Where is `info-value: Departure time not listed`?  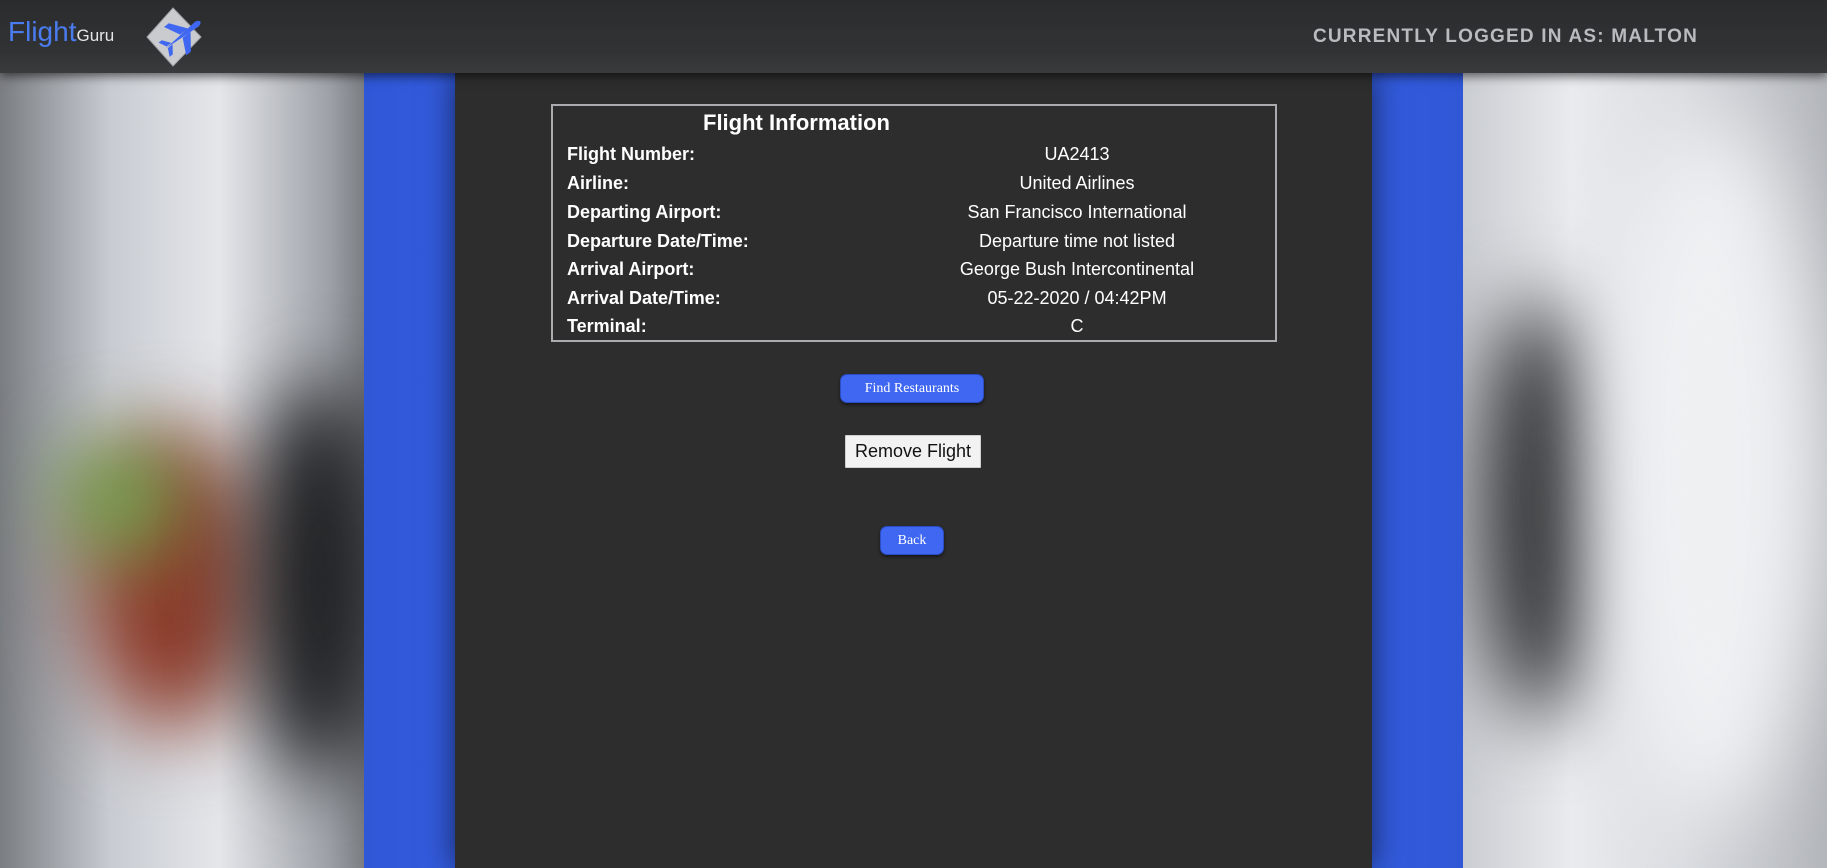
info-value: Departure time not listed is located at coordinates (1077, 241).